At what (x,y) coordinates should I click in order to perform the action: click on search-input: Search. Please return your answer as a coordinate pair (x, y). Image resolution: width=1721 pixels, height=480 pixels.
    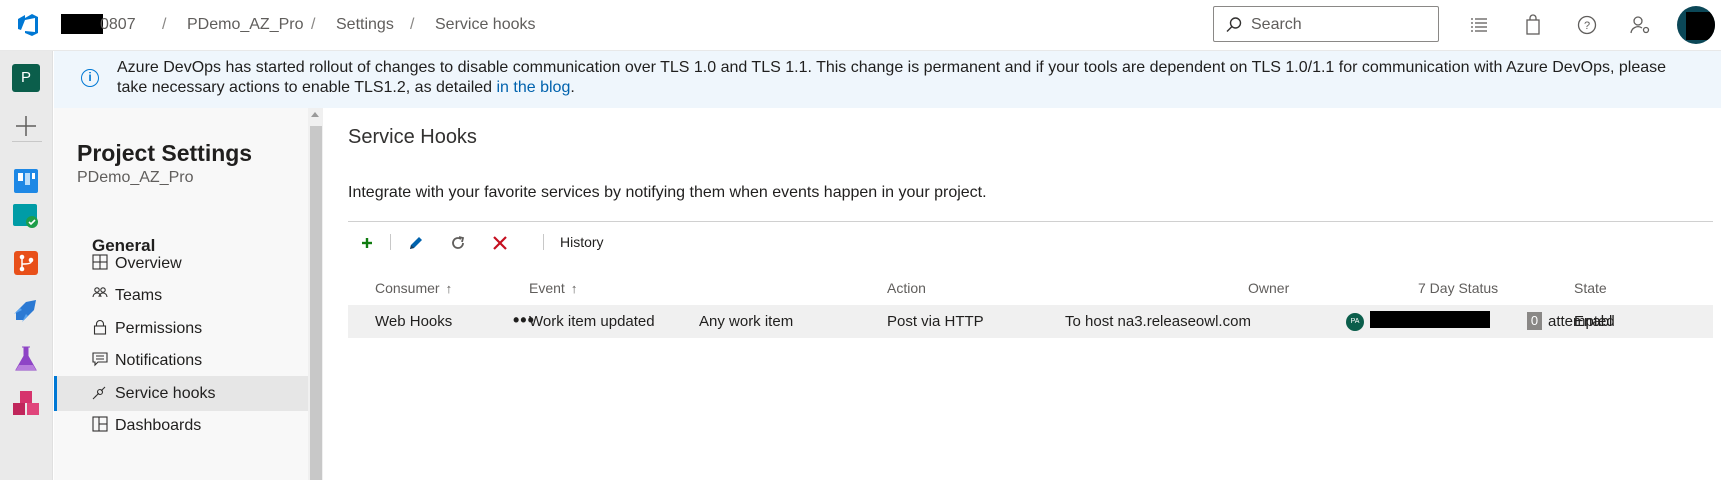
    Looking at the image, I should click on (1326, 24).